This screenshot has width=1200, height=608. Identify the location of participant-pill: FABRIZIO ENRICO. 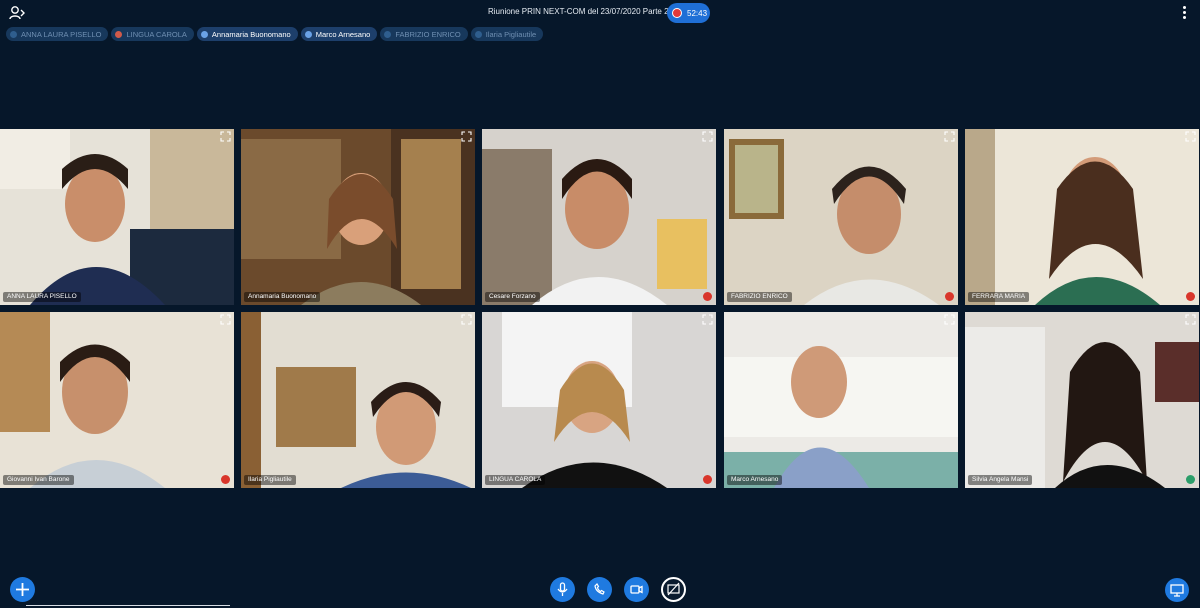
(424, 34).